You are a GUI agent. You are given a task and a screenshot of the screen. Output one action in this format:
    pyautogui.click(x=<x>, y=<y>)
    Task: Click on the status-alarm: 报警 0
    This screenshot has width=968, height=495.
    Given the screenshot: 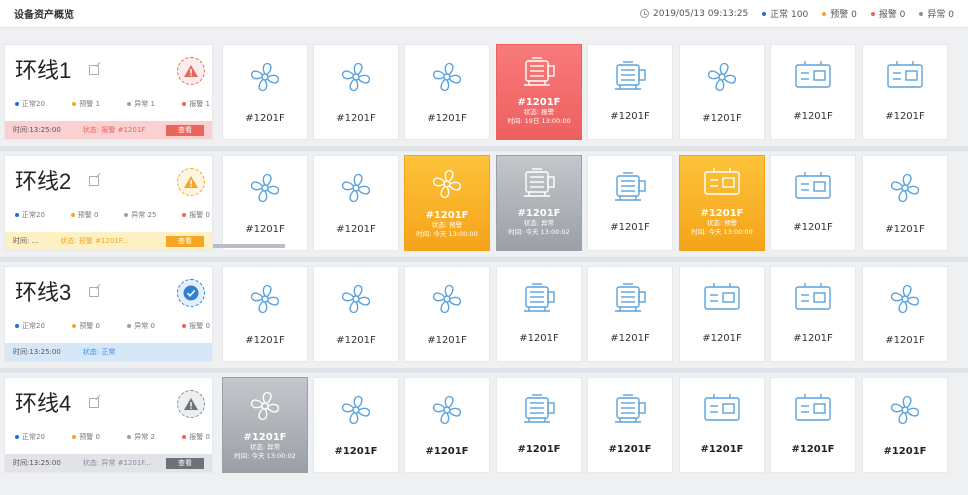 What is the action you would take?
    pyautogui.click(x=888, y=13)
    